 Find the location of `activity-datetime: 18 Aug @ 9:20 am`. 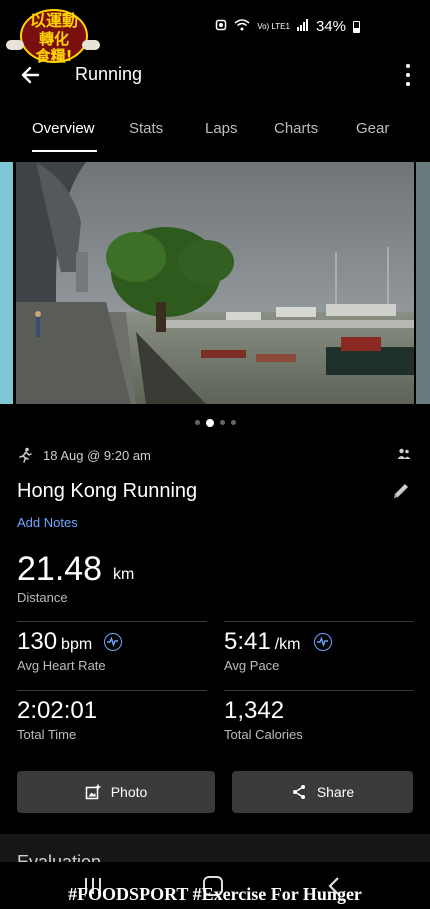

activity-datetime: 18 Aug @ 9:20 am is located at coordinates (97, 455).